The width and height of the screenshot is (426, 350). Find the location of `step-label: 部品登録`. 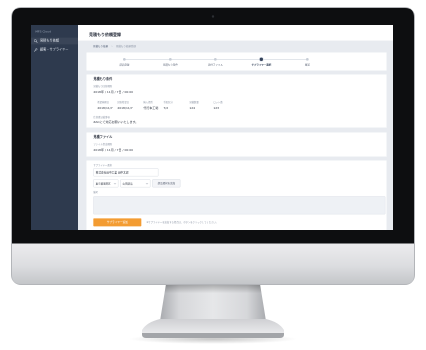

step-label: 部品登録 is located at coordinates (124, 65).